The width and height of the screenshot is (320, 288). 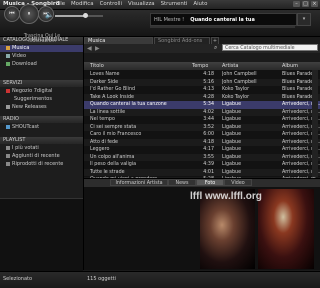 I want to click on new-tab-button: +, so click(x=215, y=40).